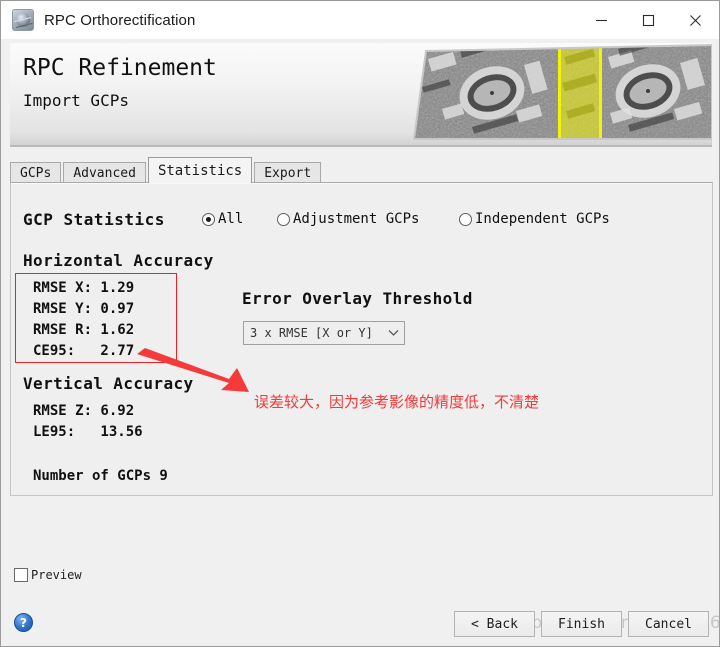 This screenshot has width=720, height=647. What do you see at coordinates (94, 219) in the screenshot?
I see `gcp-statistics-label: GCP Statistics` at bounding box center [94, 219].